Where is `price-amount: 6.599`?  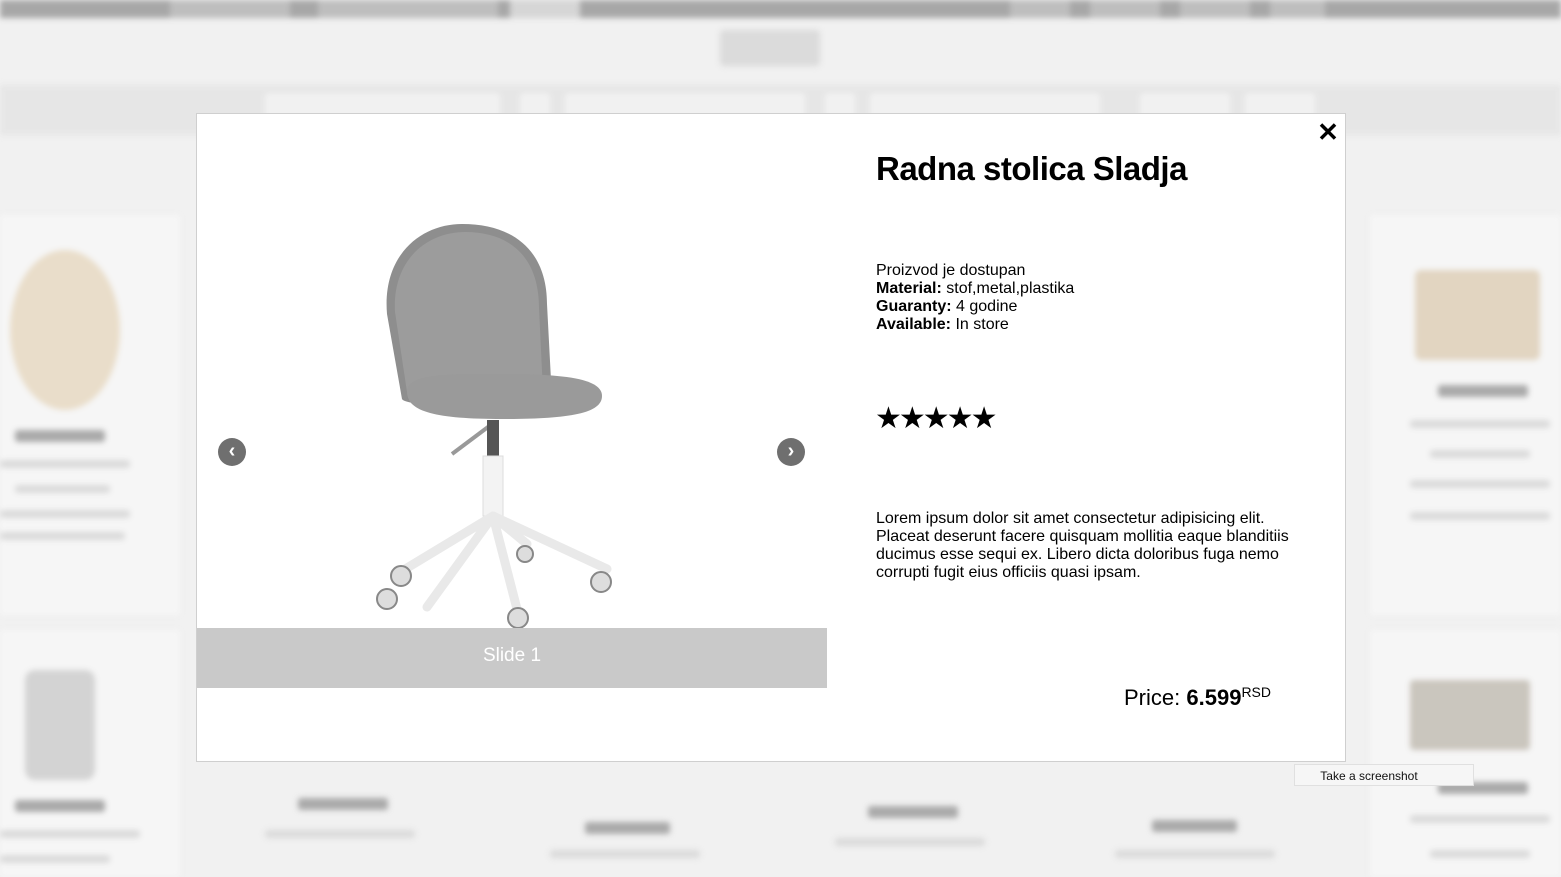
price-amount: 6.599 is located at coordinates (1214, 697).